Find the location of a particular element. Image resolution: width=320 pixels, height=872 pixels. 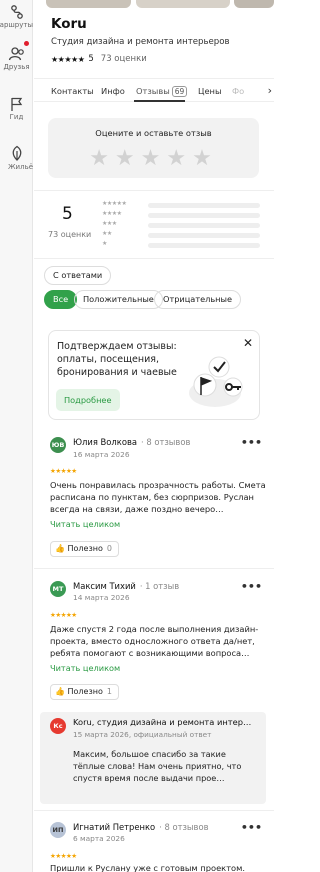

rail-housing: Жильё is located at coordinates (16, 158).